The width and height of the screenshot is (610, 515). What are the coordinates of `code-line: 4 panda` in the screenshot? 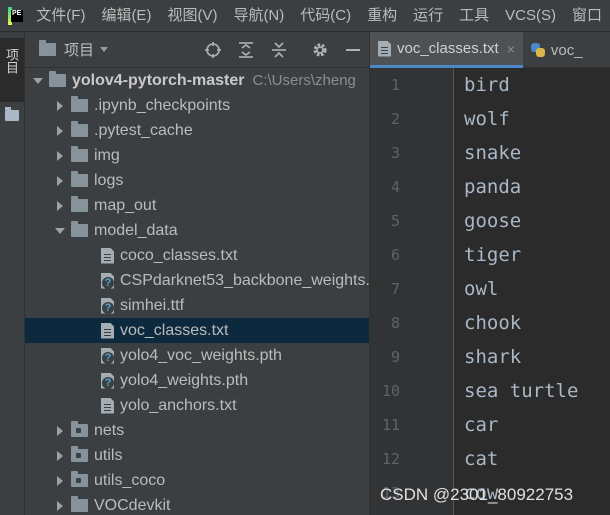 It's located at (490, 187).